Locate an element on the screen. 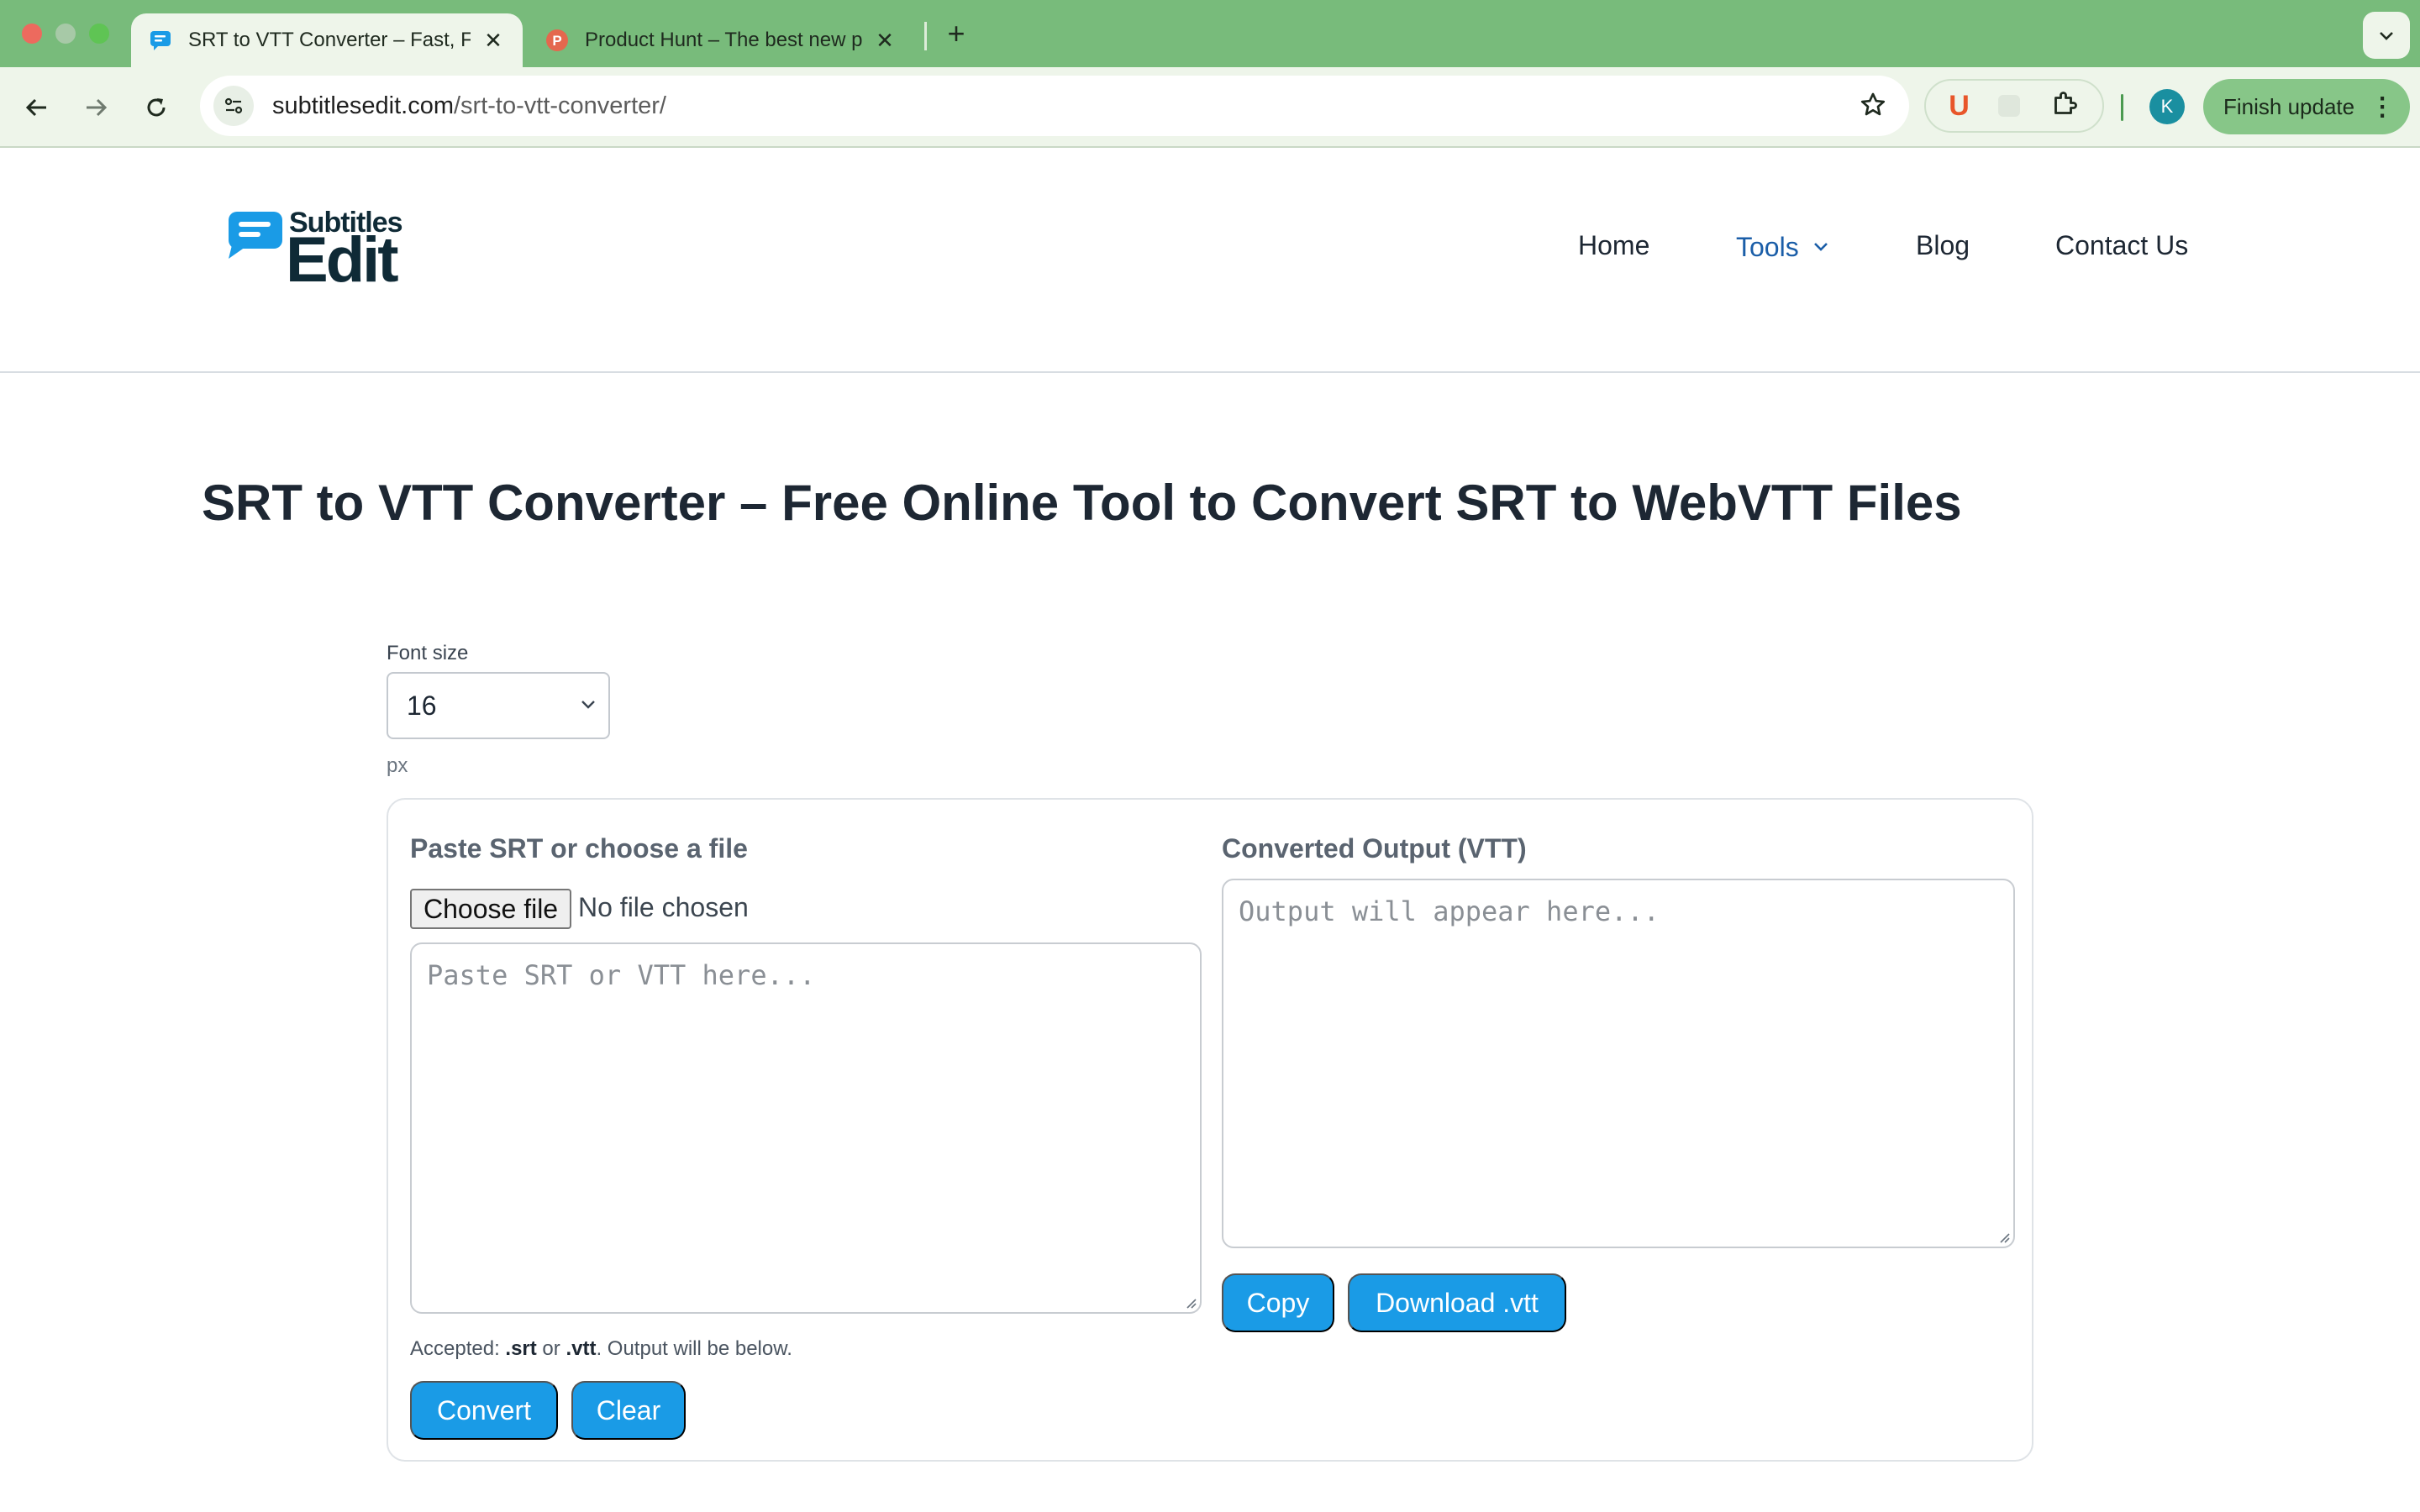 This screenshot has height=1512, width=2420. logo-text-bottom: Edit is located at coordinates (342, 260).